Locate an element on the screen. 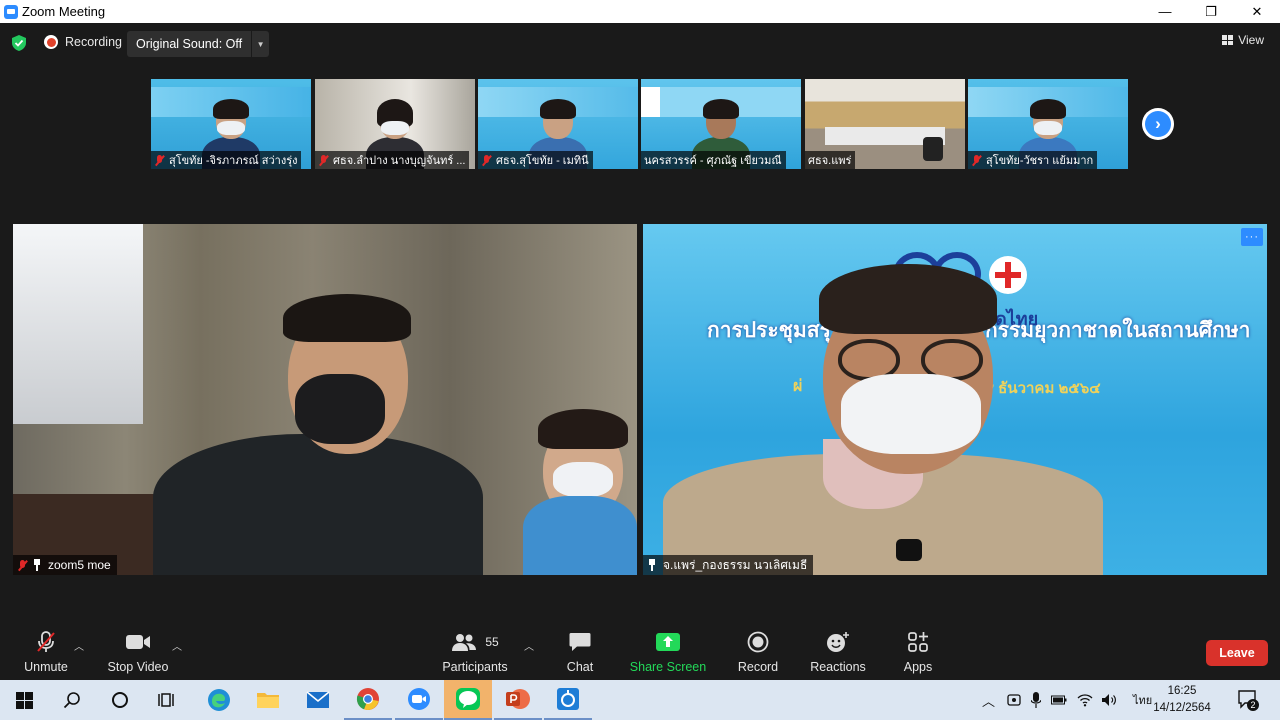 The image size is (1280, 720). stop-video-label: Stop Video is located at coordinates (138, 667).